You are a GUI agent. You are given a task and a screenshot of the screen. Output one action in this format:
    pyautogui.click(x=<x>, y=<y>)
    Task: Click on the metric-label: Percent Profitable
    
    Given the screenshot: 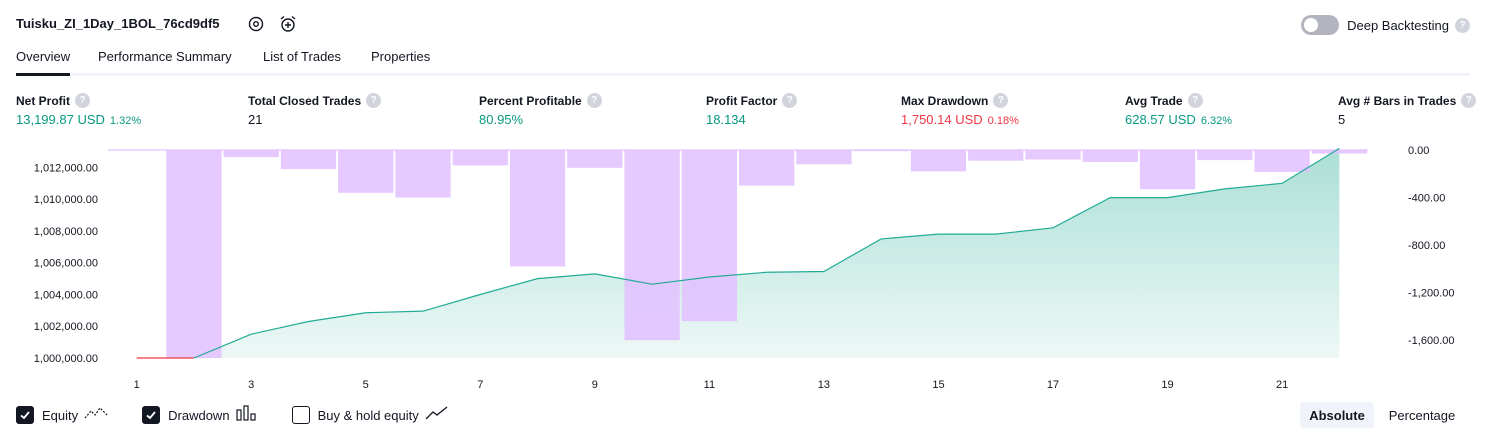 What is the action you would take?
    pyautogui.click(x=530, y=100)
    